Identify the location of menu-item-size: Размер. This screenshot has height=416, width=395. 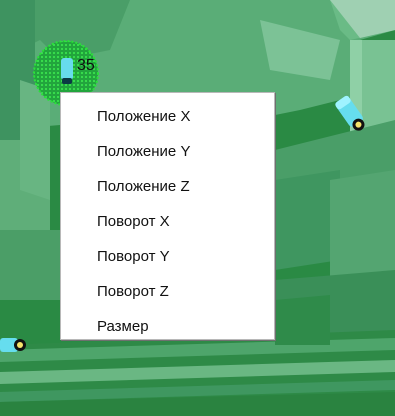
(167, 326).